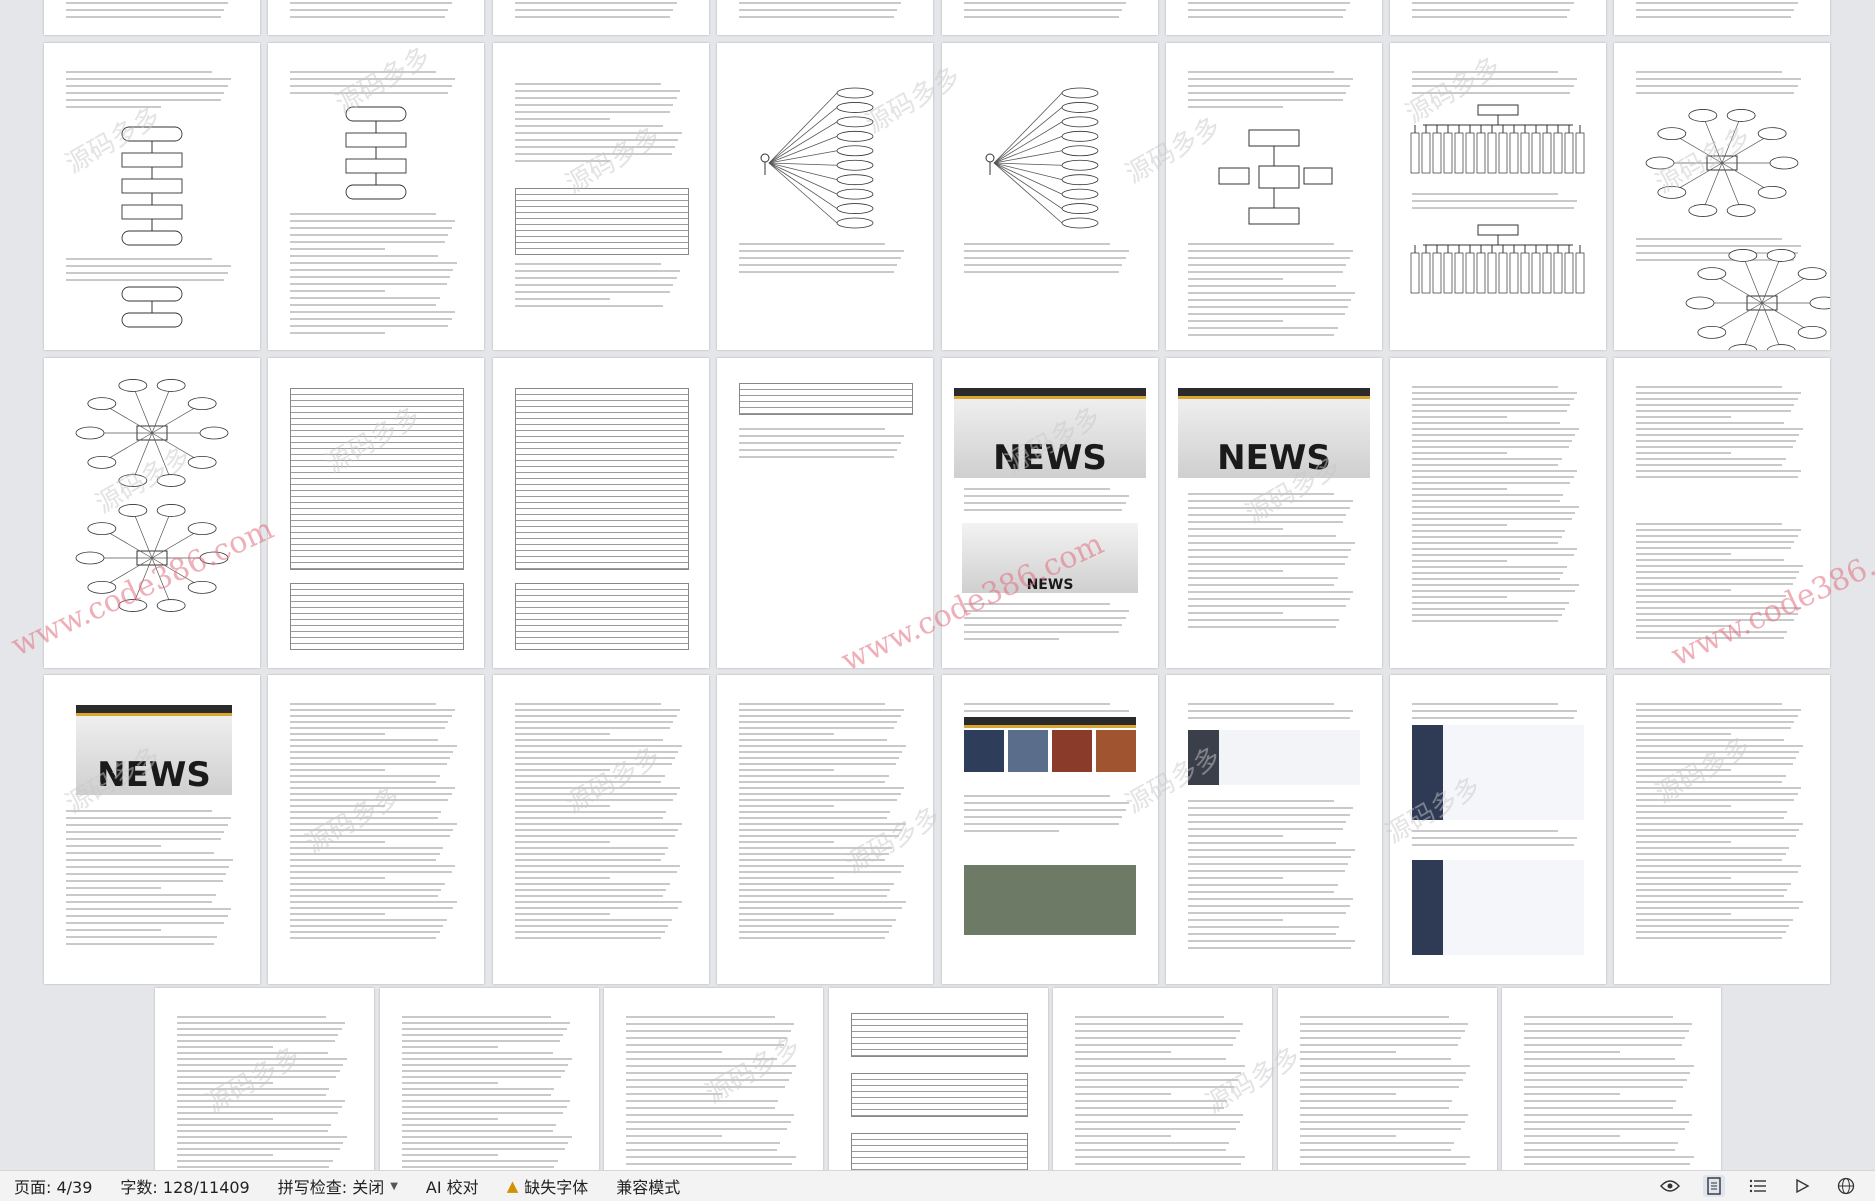  I want to click on ai-proofread-button: AI 校对, so click(452, 1186).